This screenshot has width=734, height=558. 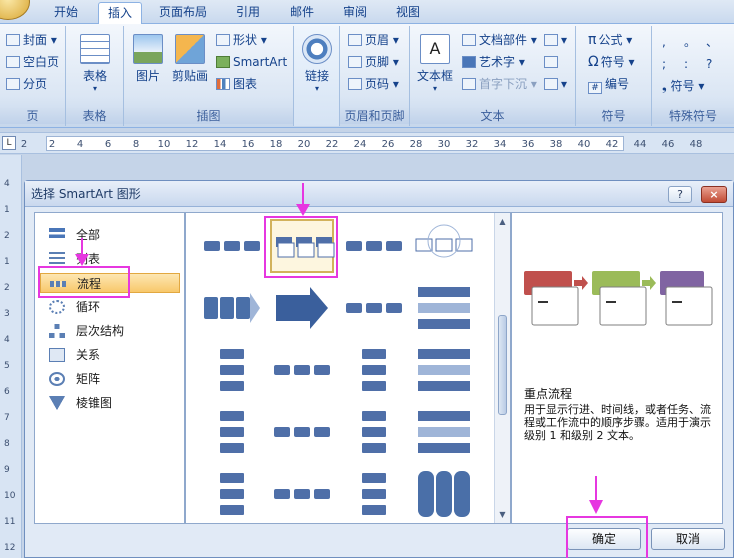 I want to click on shapes-button: 形状 ▾, so click(x=241, y=40).